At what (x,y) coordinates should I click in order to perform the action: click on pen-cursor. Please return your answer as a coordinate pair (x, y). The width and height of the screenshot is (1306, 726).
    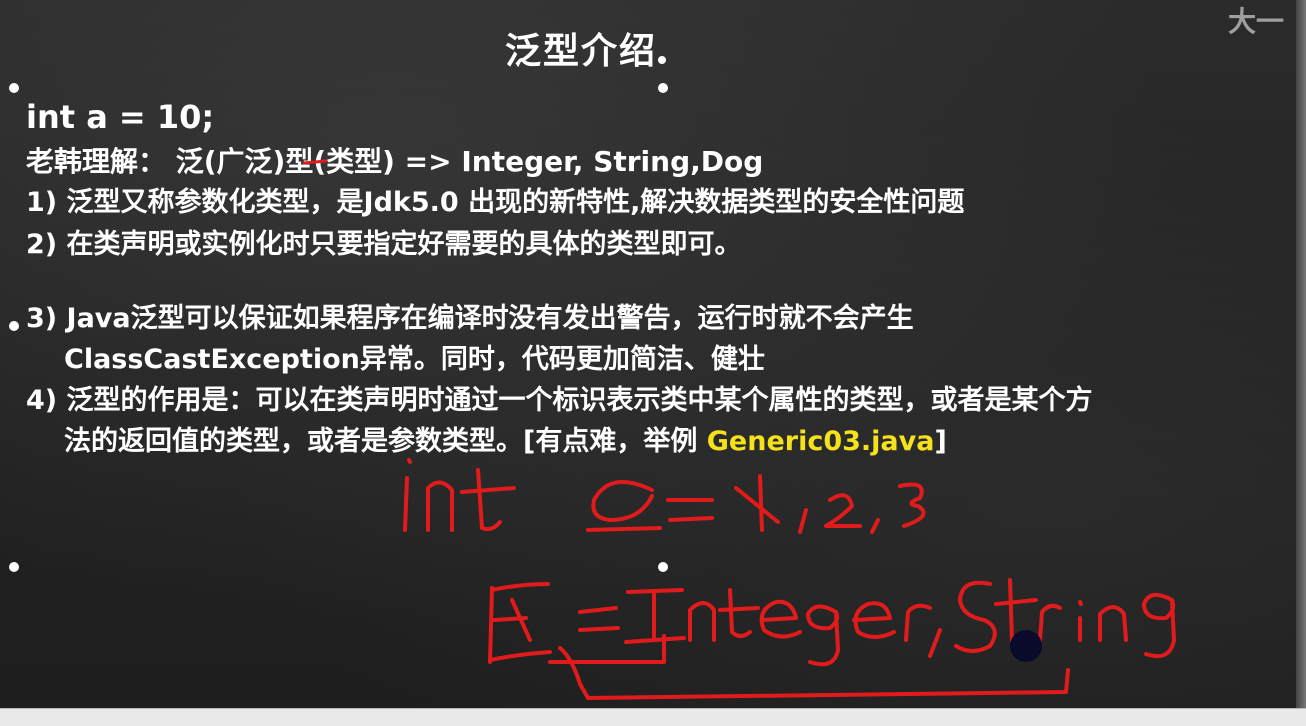
    Looking at the image, I should click on (1026, 646).